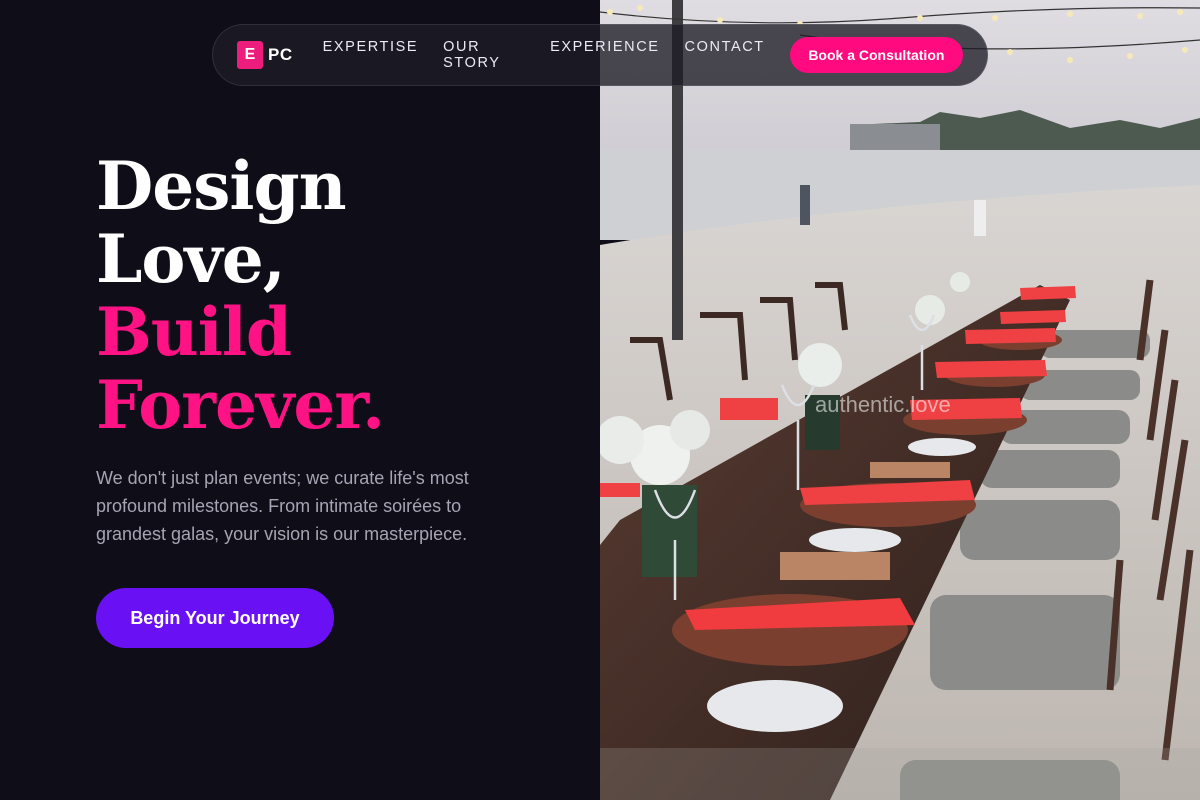 This screenshot has width=1200, height=800. I want to click on hero-headline: Design Love, Build Forever., so click(240, 295).